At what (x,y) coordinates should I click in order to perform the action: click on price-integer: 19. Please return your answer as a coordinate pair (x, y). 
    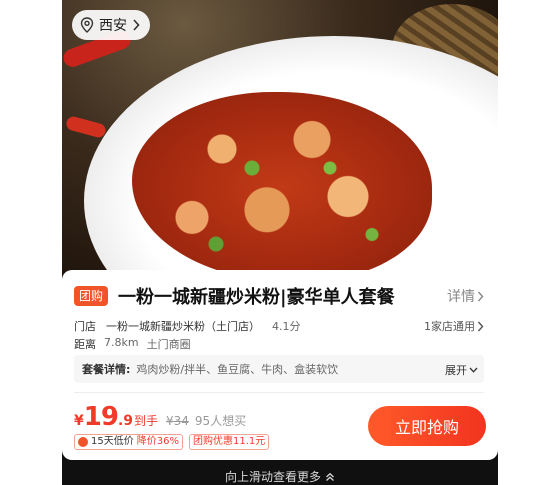
    Looking at the image, I should click on (101, 417).